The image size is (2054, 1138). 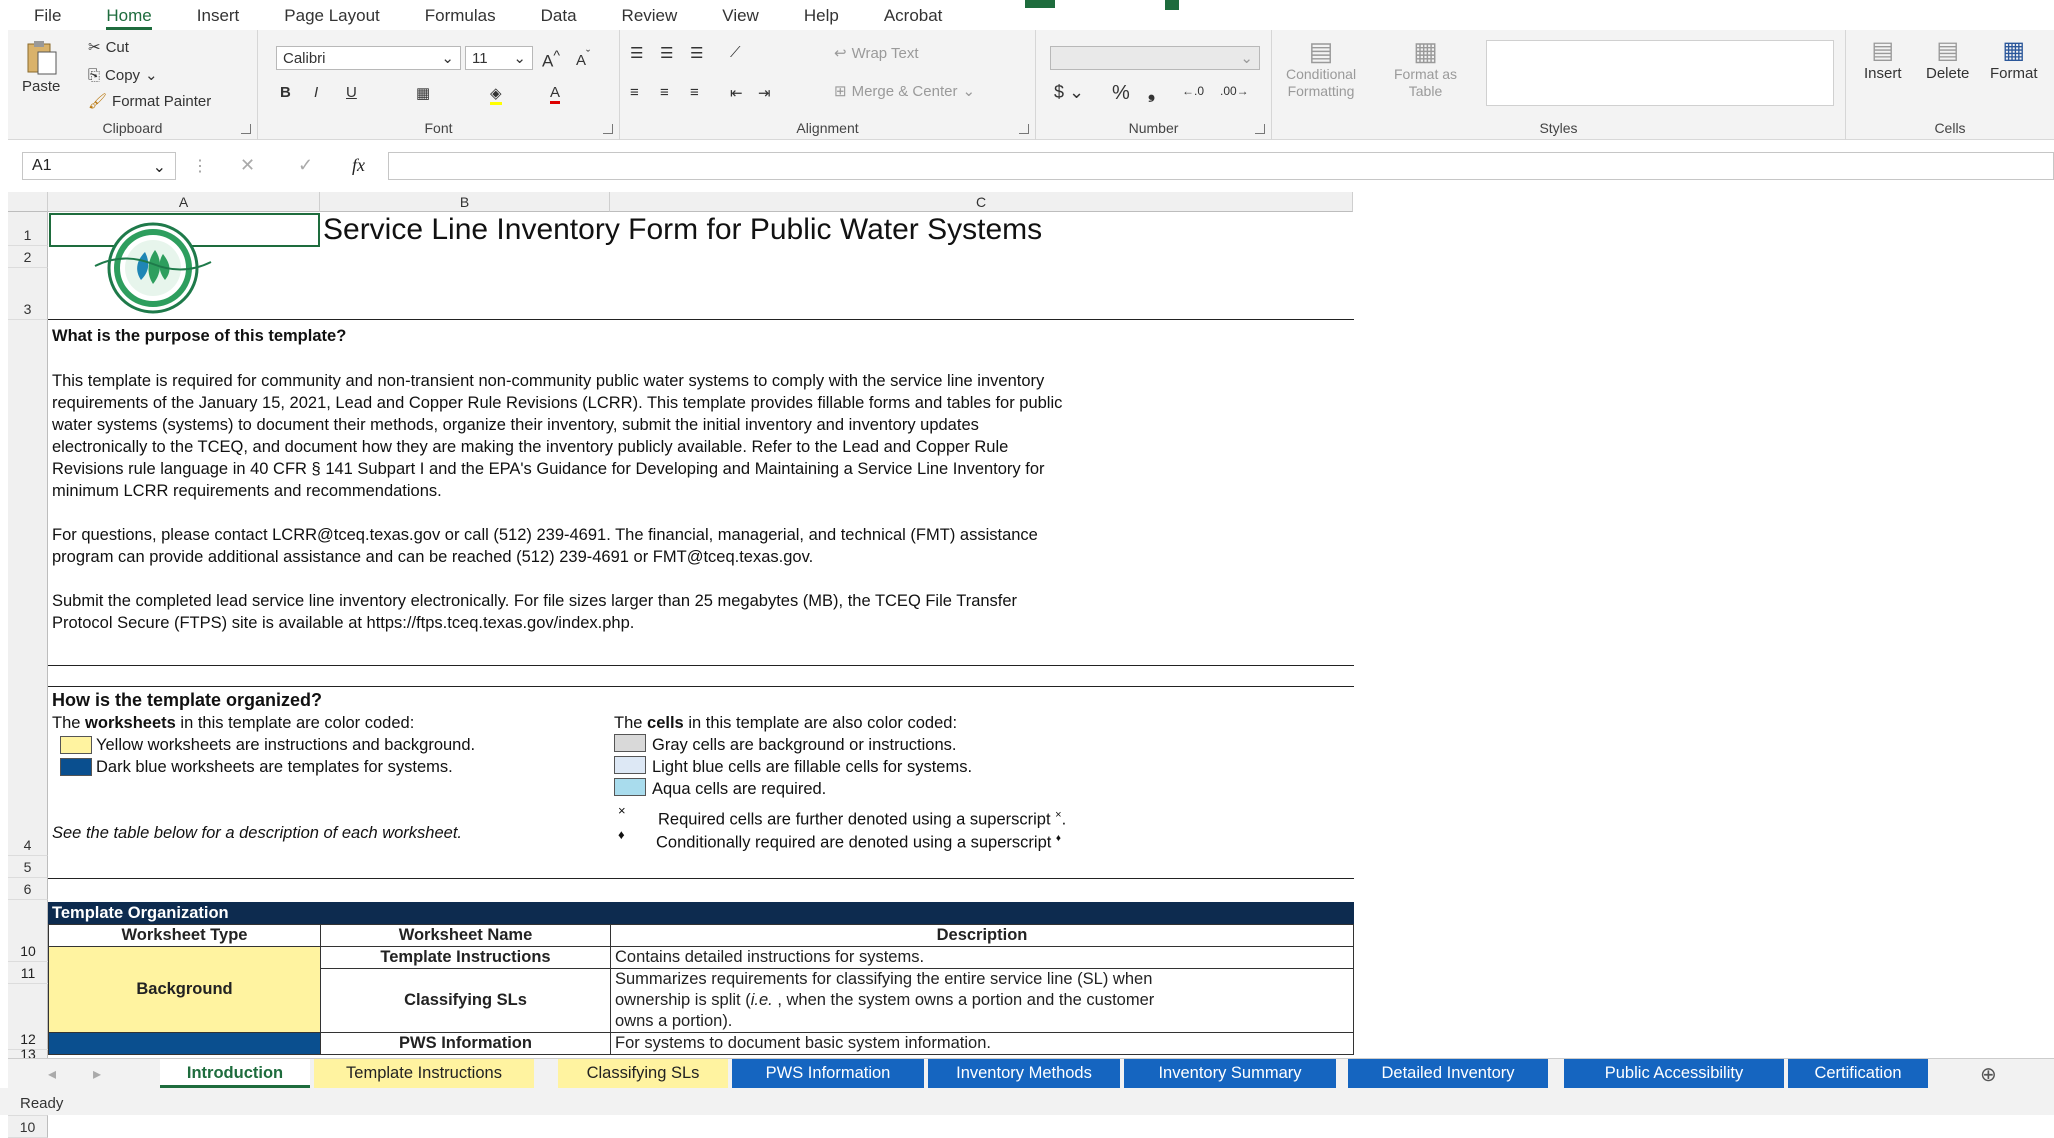 What do you see at coordinates (904, 91) in the screenshot?
I see `merge-center-button: ⊞ Merge & Center ⌄` at bounding box center [904, 91].